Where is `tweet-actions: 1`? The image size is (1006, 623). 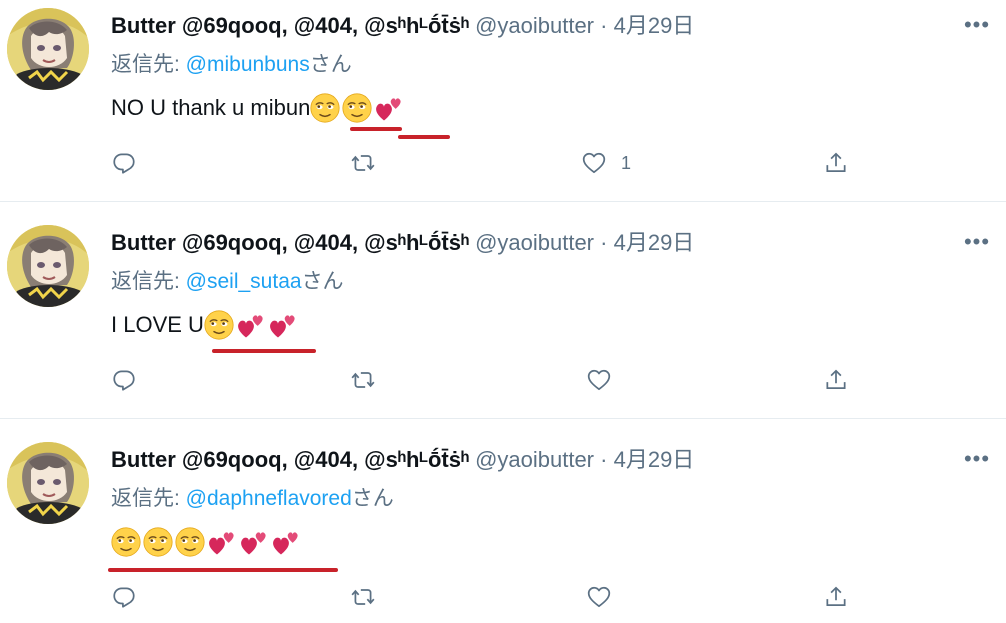
tweet-actions: 1 is located at coordinates (503, 163).